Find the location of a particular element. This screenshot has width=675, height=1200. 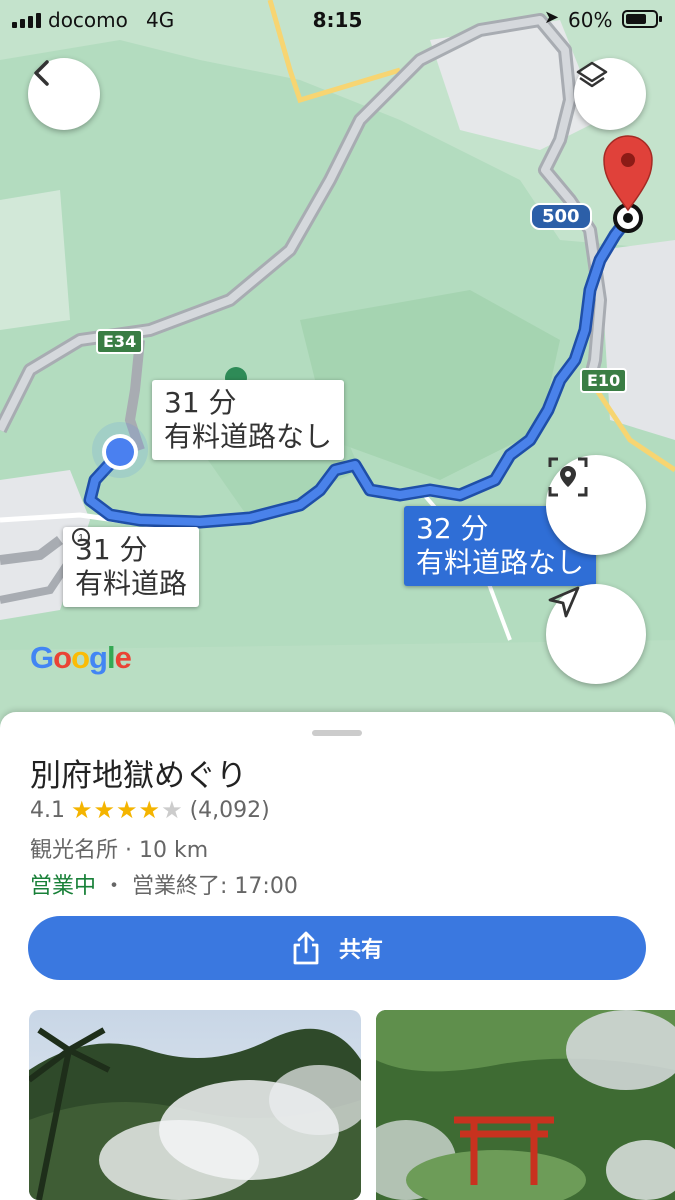

layers-button is located at coordinates (610, 94).